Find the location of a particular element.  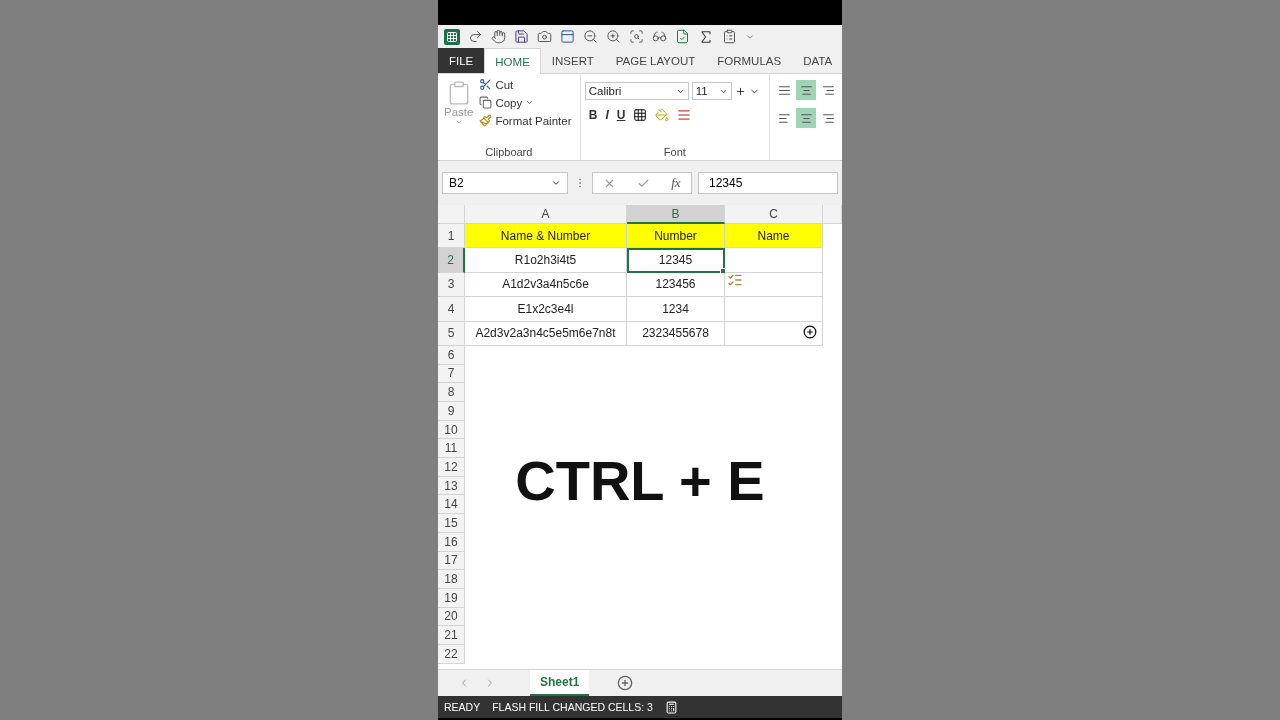

row-header: 15 is located at coordinates (451, 523).